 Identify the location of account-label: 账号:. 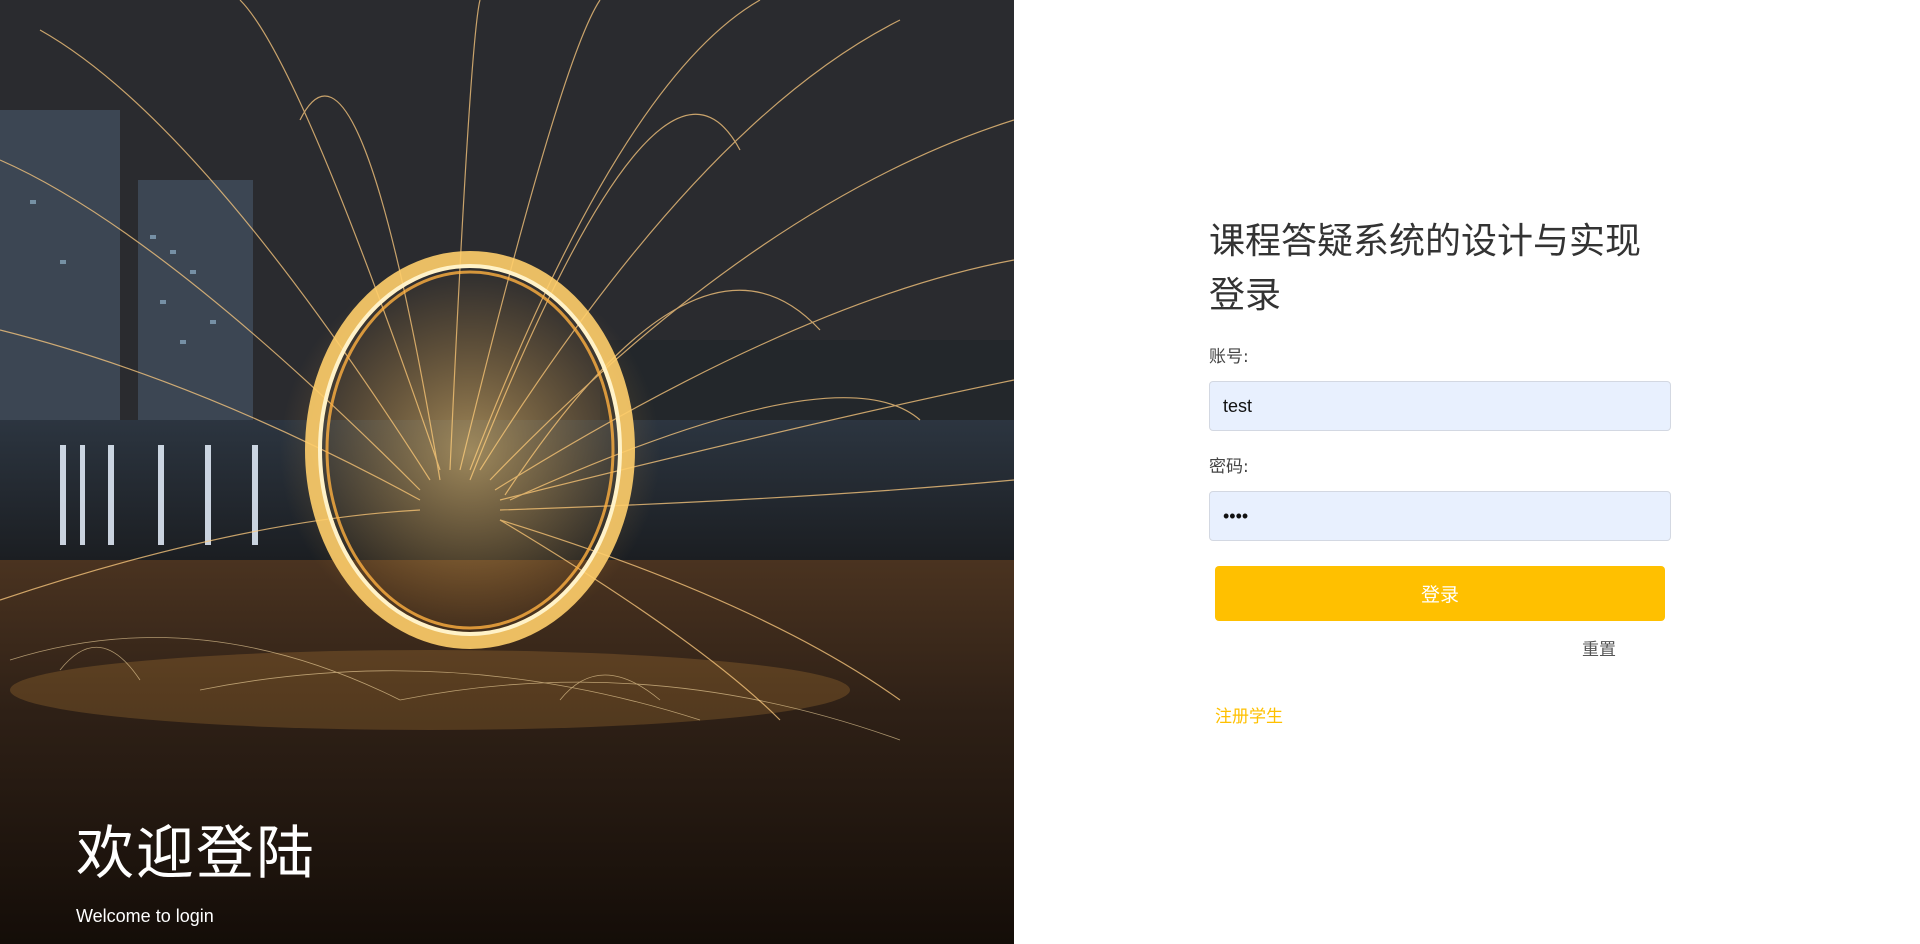
(1229, 357).